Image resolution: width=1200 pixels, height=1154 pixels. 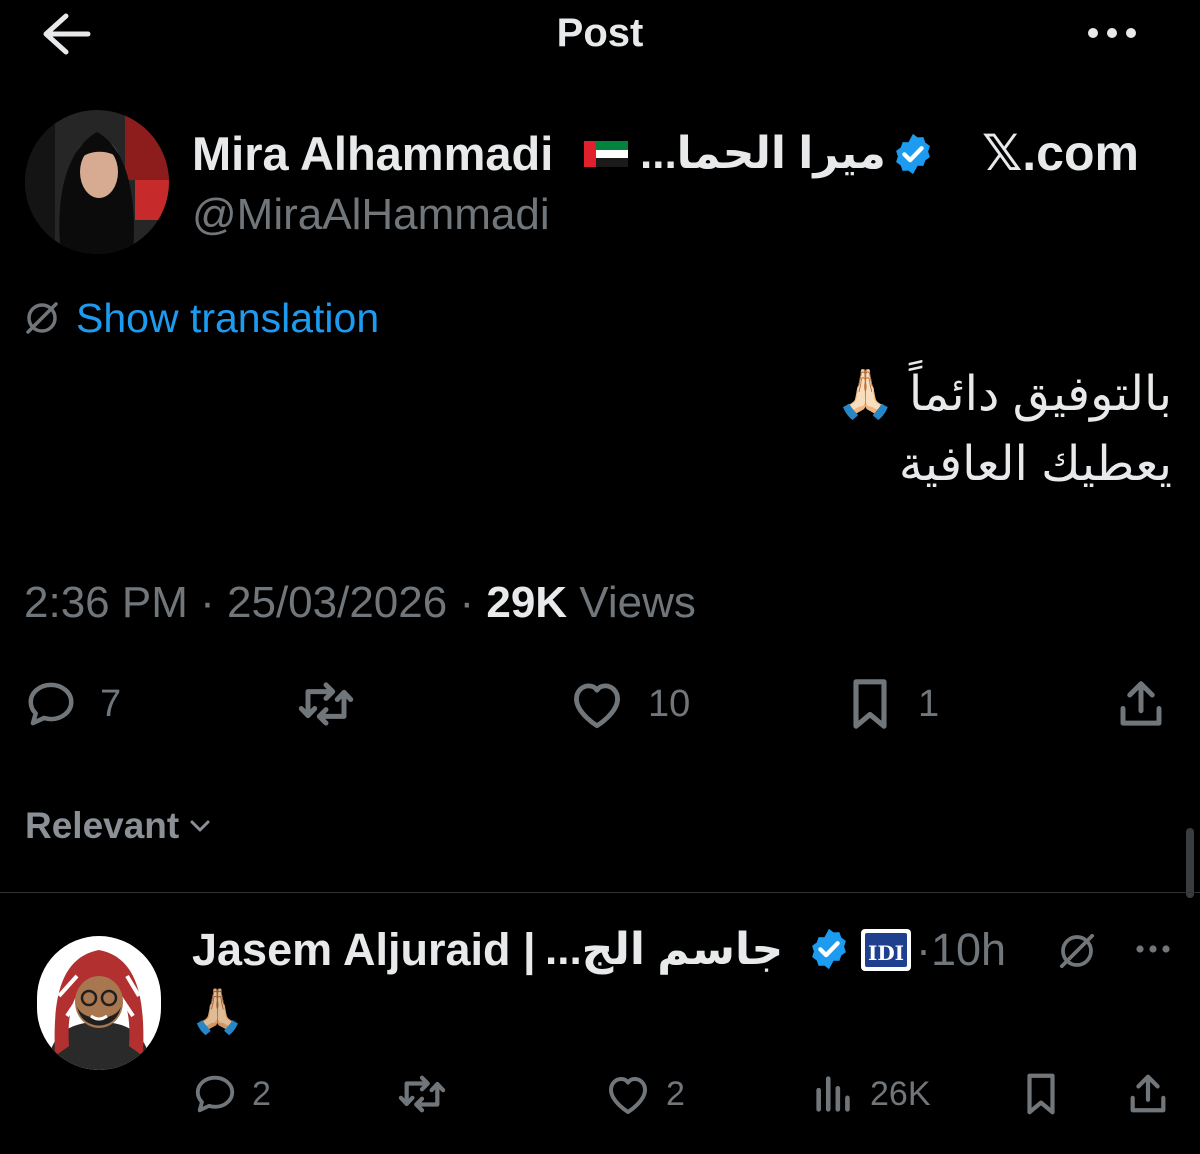 I want to click on reply-count: 7, so click(x=111, y=703).